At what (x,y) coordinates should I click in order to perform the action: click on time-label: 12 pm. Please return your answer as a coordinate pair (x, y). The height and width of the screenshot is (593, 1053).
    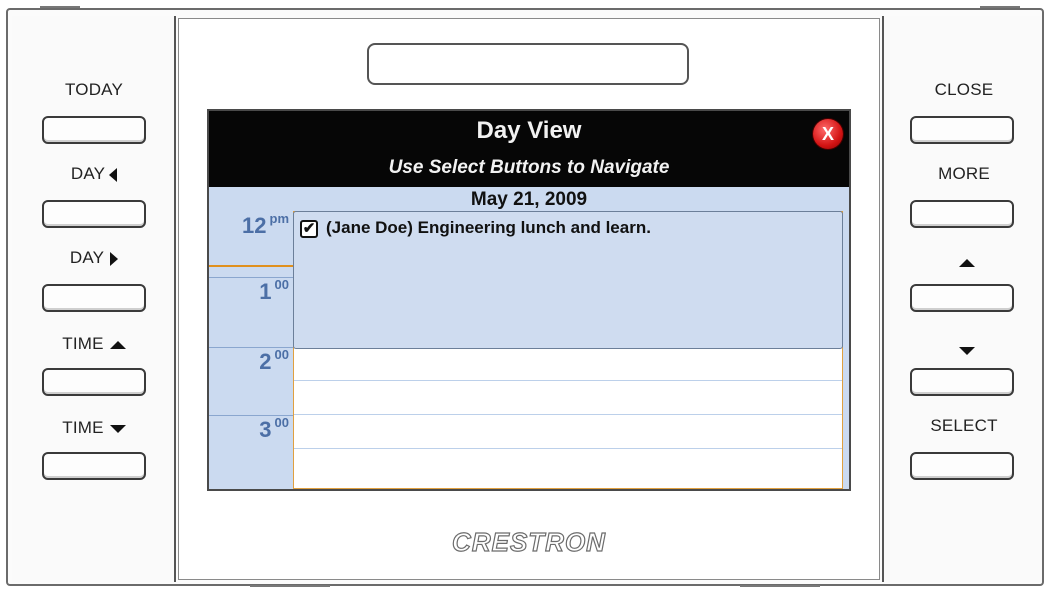
    Looking at the image, I should click on (265, 224).